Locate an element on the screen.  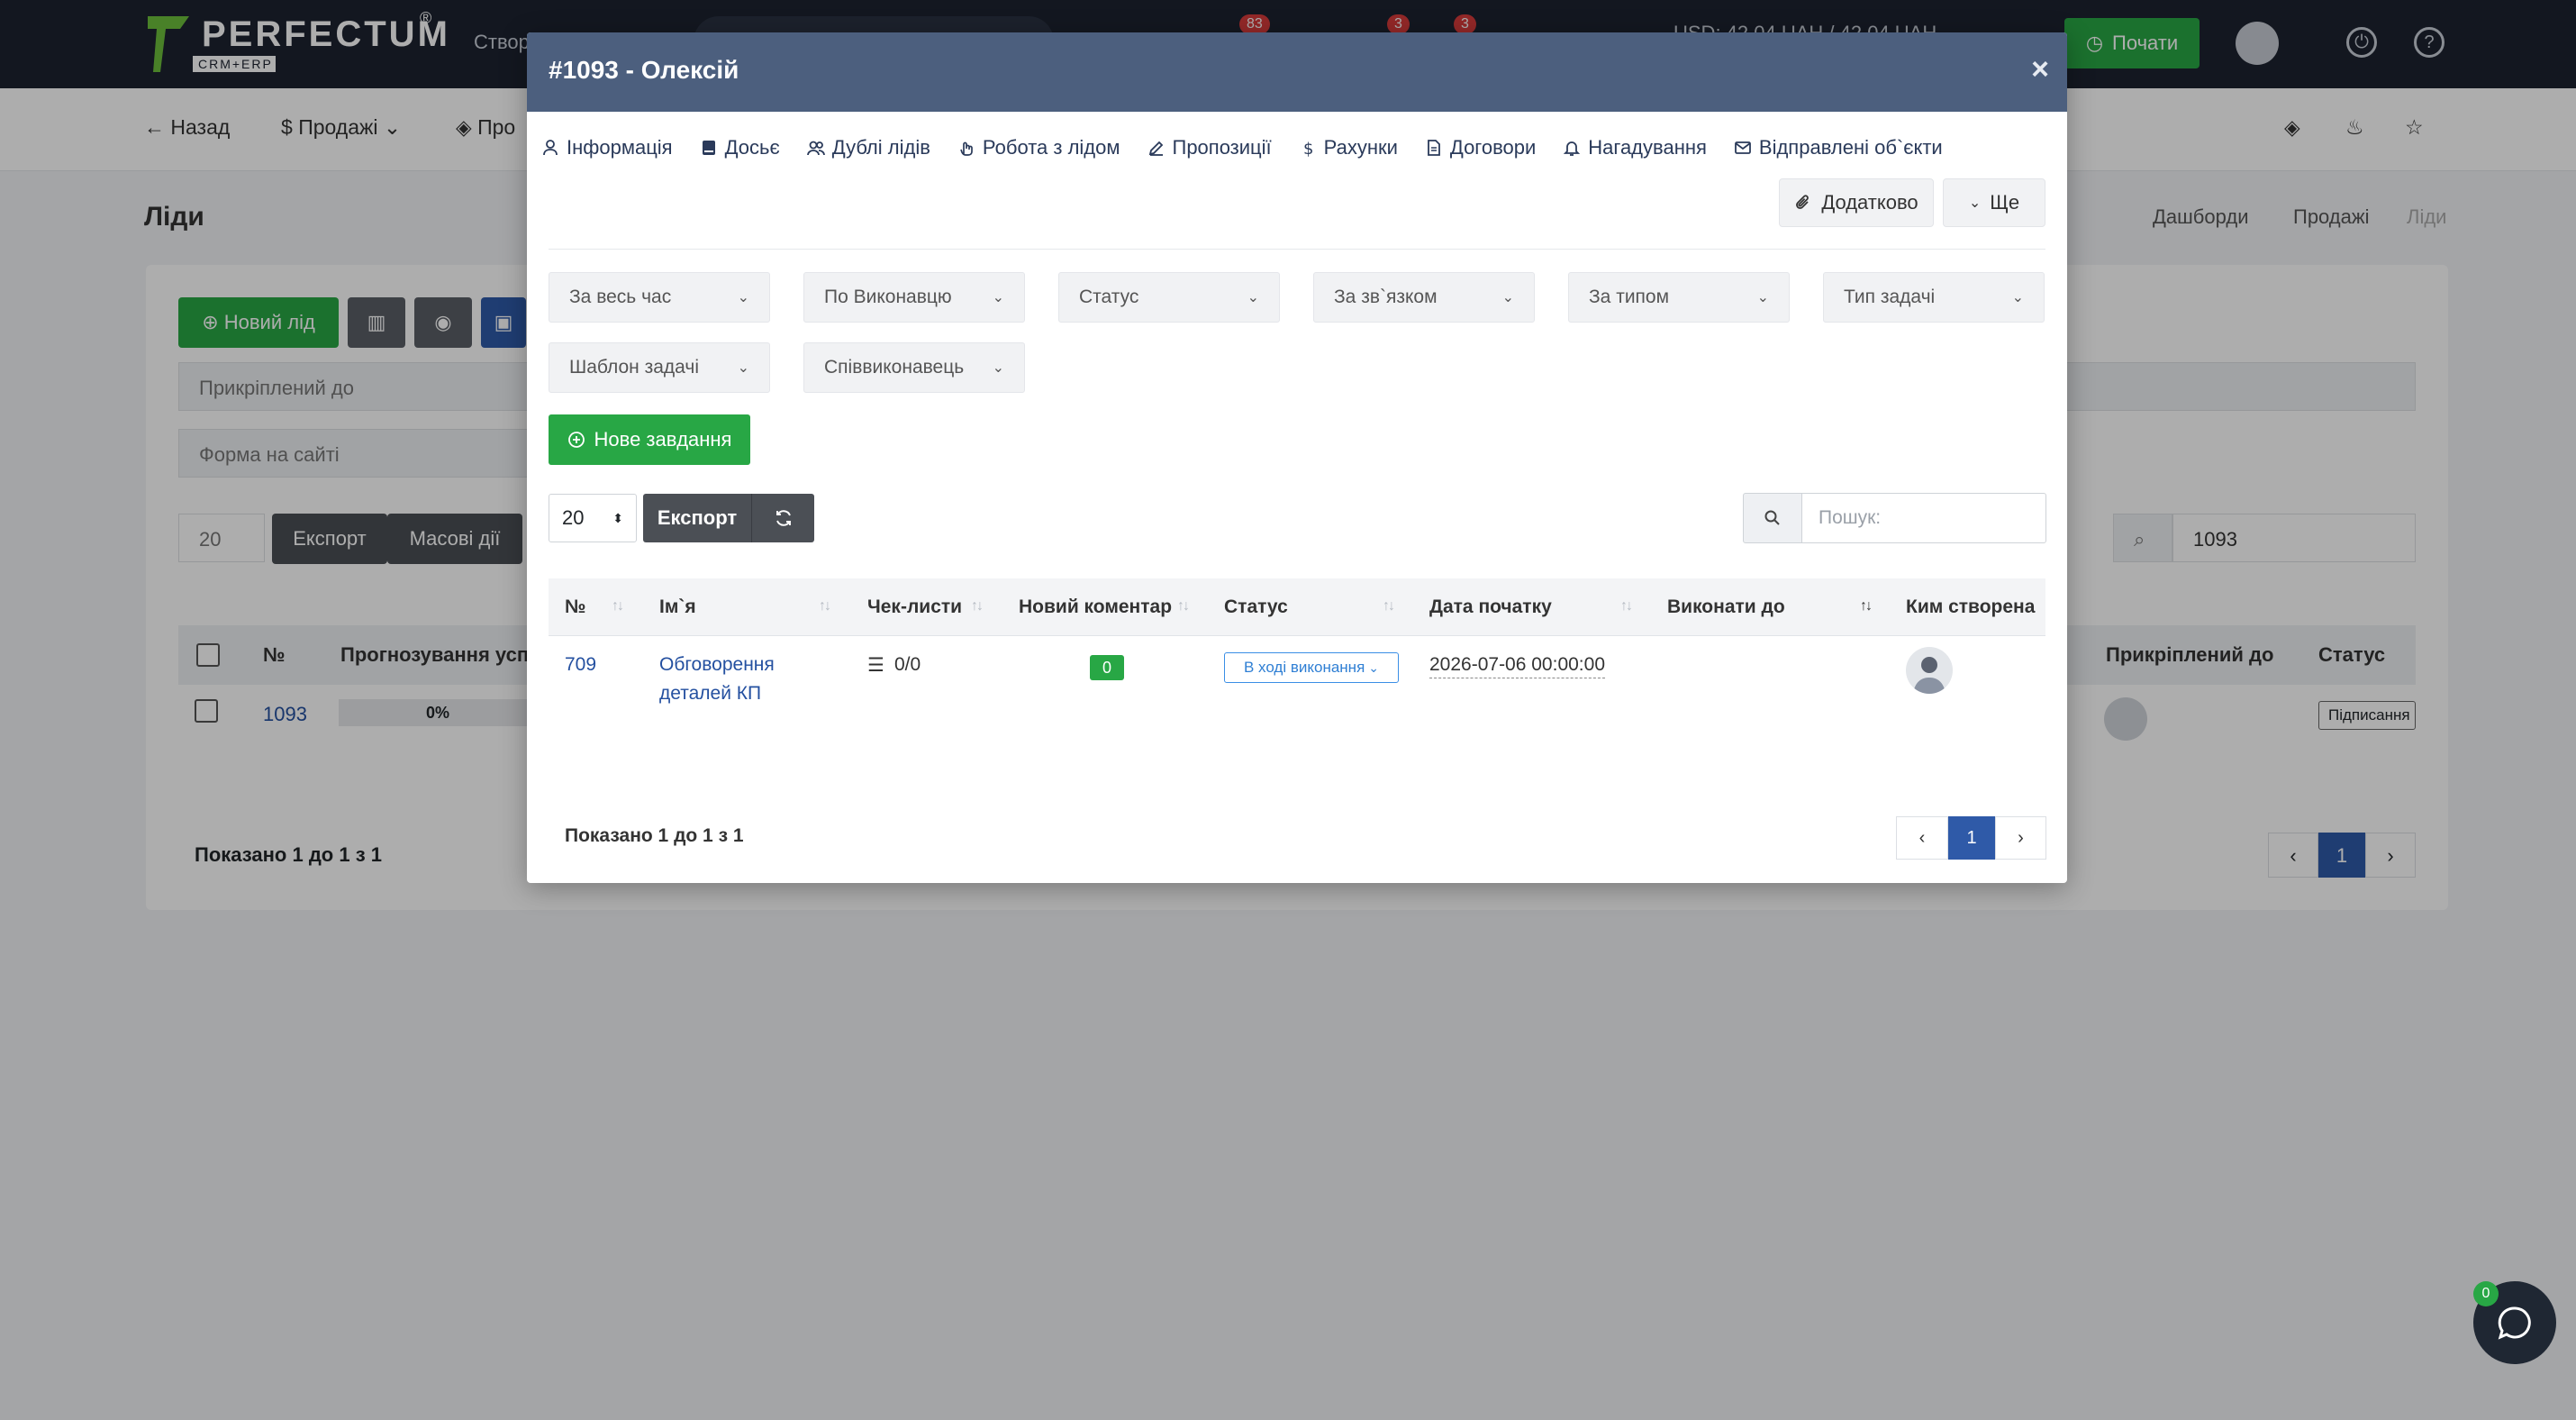
task-status-label: В ході виконання is located at coordinates (1304, 667).